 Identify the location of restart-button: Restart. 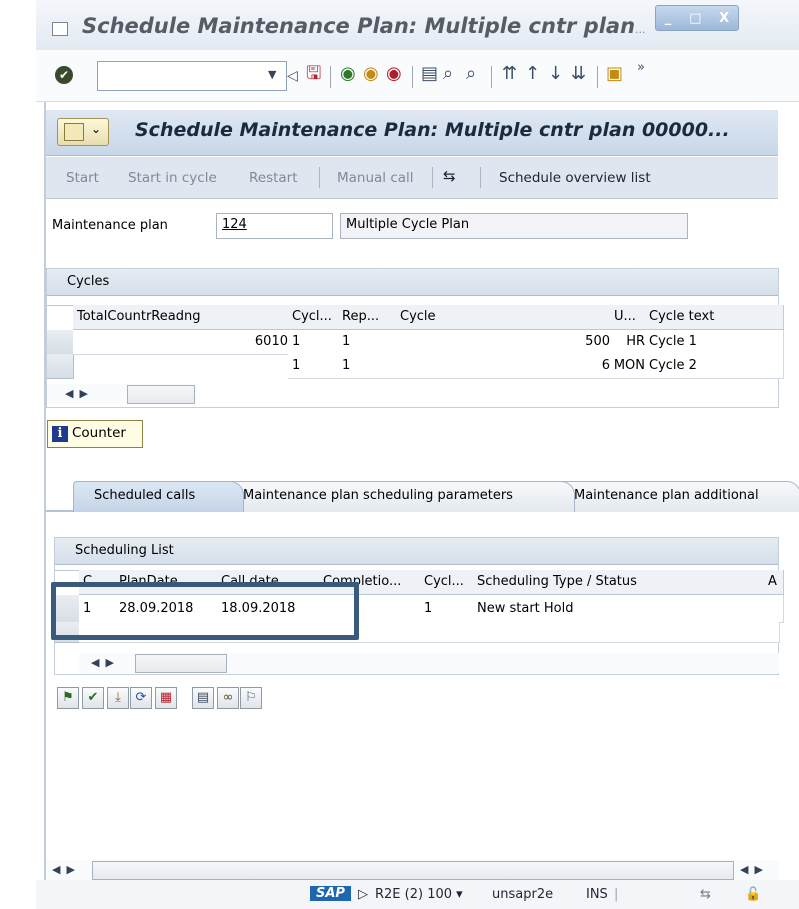
(273, 178).